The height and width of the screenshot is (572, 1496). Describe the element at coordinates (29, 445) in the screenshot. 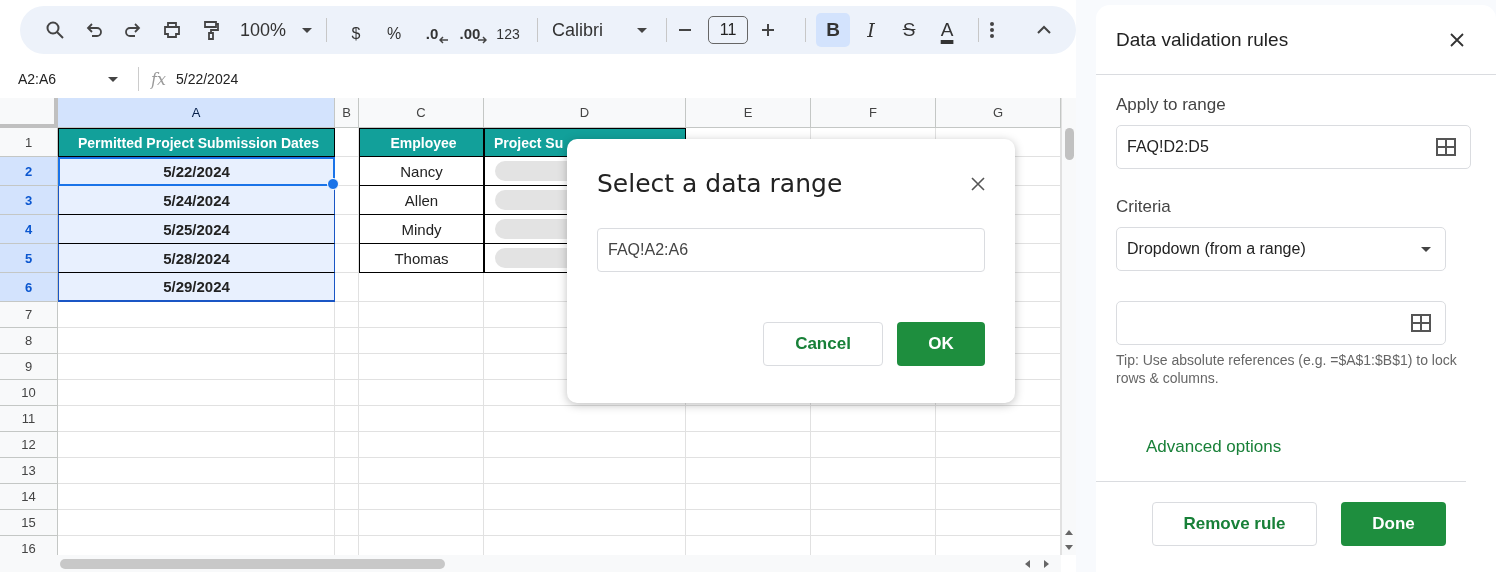

I see `row-header: 12` at that location.